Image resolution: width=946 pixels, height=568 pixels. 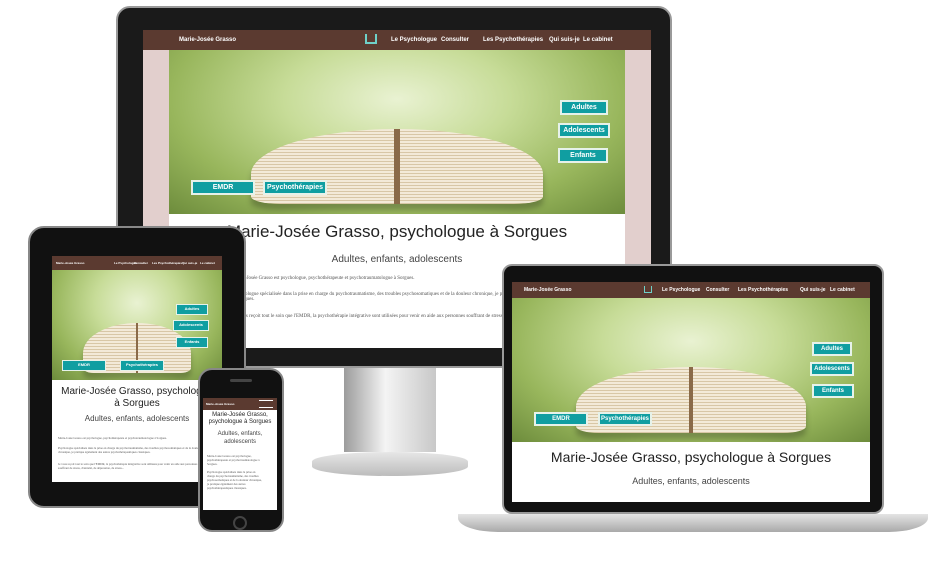 I want to click on phone-home-button, so click(x=240, y=523).